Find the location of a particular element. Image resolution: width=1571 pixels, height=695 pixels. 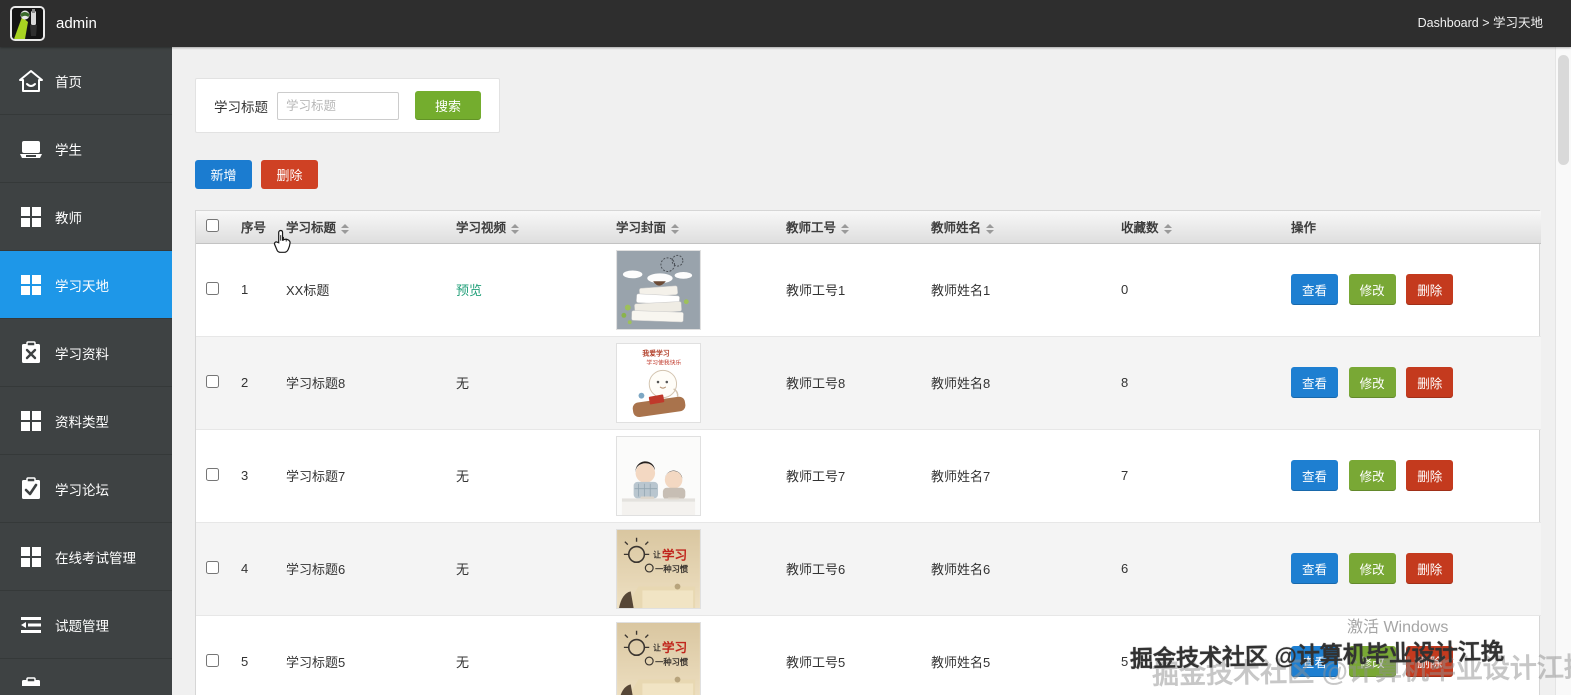

sidebar-item-label: 学习天地 is located at coordinates (82, 286).